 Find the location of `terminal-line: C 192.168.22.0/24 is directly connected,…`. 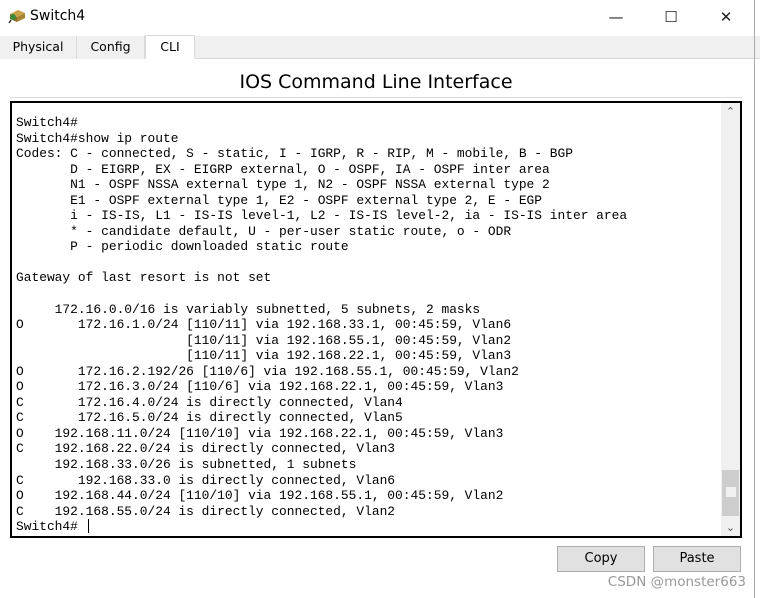

terminal-line: C 192.168.22.0/24 is directly connected,… is located at coordinates (206, 449).